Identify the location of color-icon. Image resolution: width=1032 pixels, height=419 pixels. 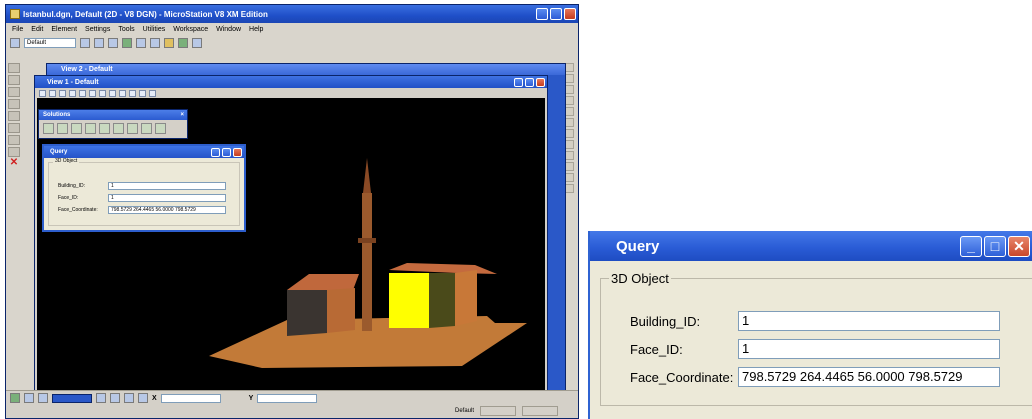
(85, 43).